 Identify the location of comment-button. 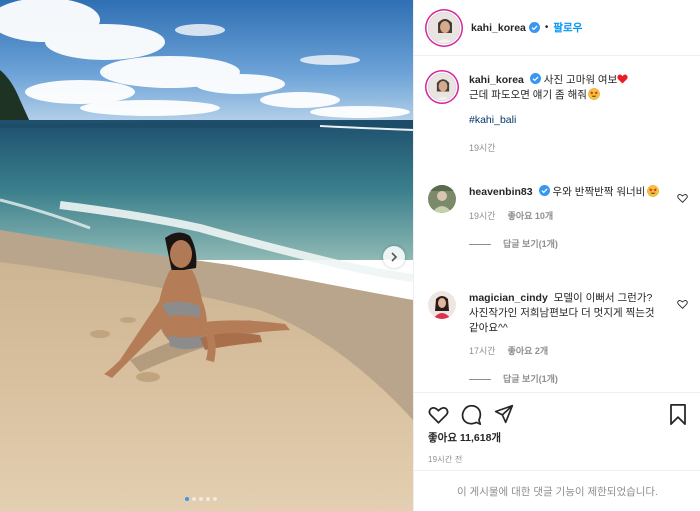
(471, 414).